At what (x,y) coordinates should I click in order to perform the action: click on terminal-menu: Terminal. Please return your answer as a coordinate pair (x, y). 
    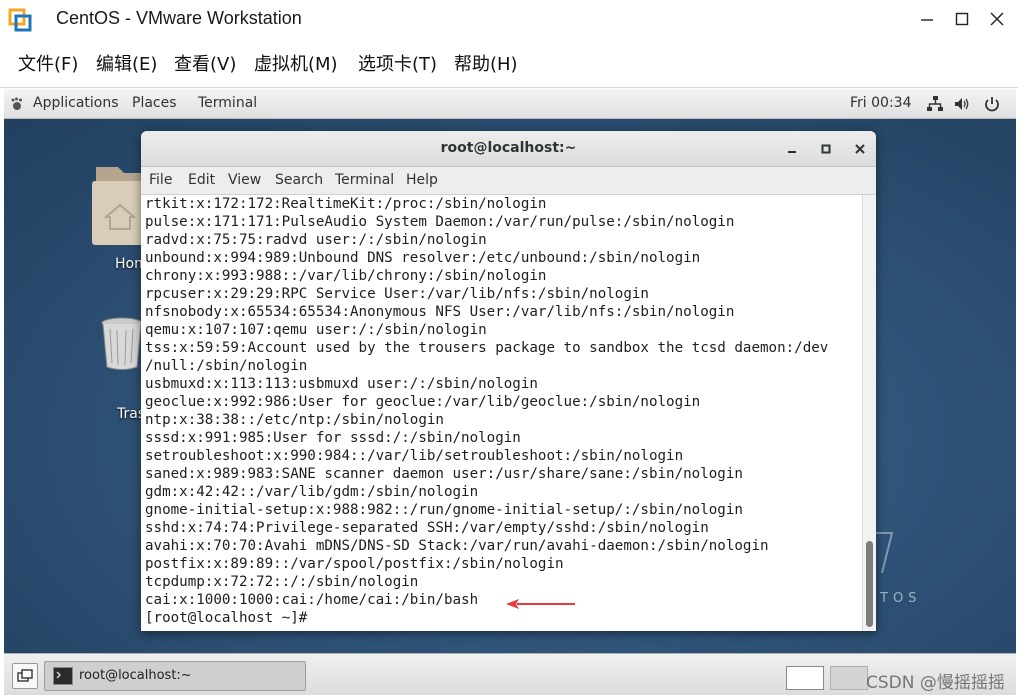
    Looking at the image, I should click on (227, 103).